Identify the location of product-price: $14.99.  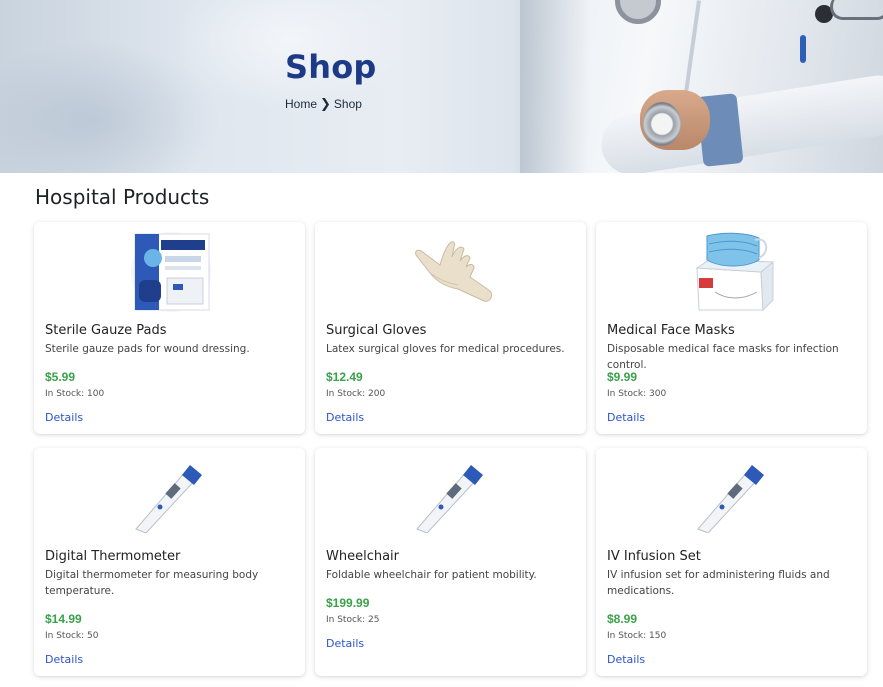
(63, 619).